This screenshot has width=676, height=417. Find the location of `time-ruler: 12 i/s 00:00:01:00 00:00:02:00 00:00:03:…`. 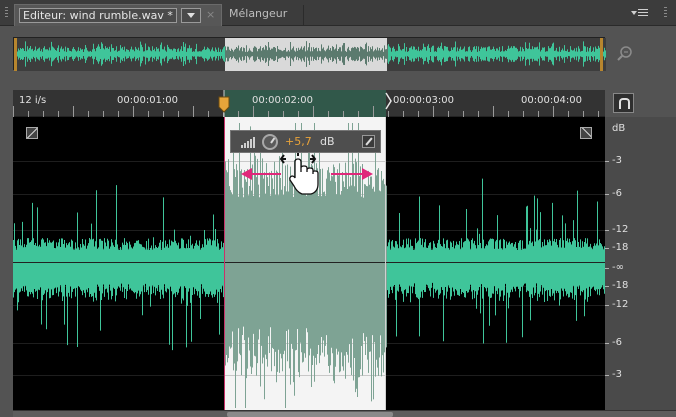

time-ruler: 12 i/s 00:00:01:00 00:00:02:00 00:00:03:… is located at coordinates (309, 103).